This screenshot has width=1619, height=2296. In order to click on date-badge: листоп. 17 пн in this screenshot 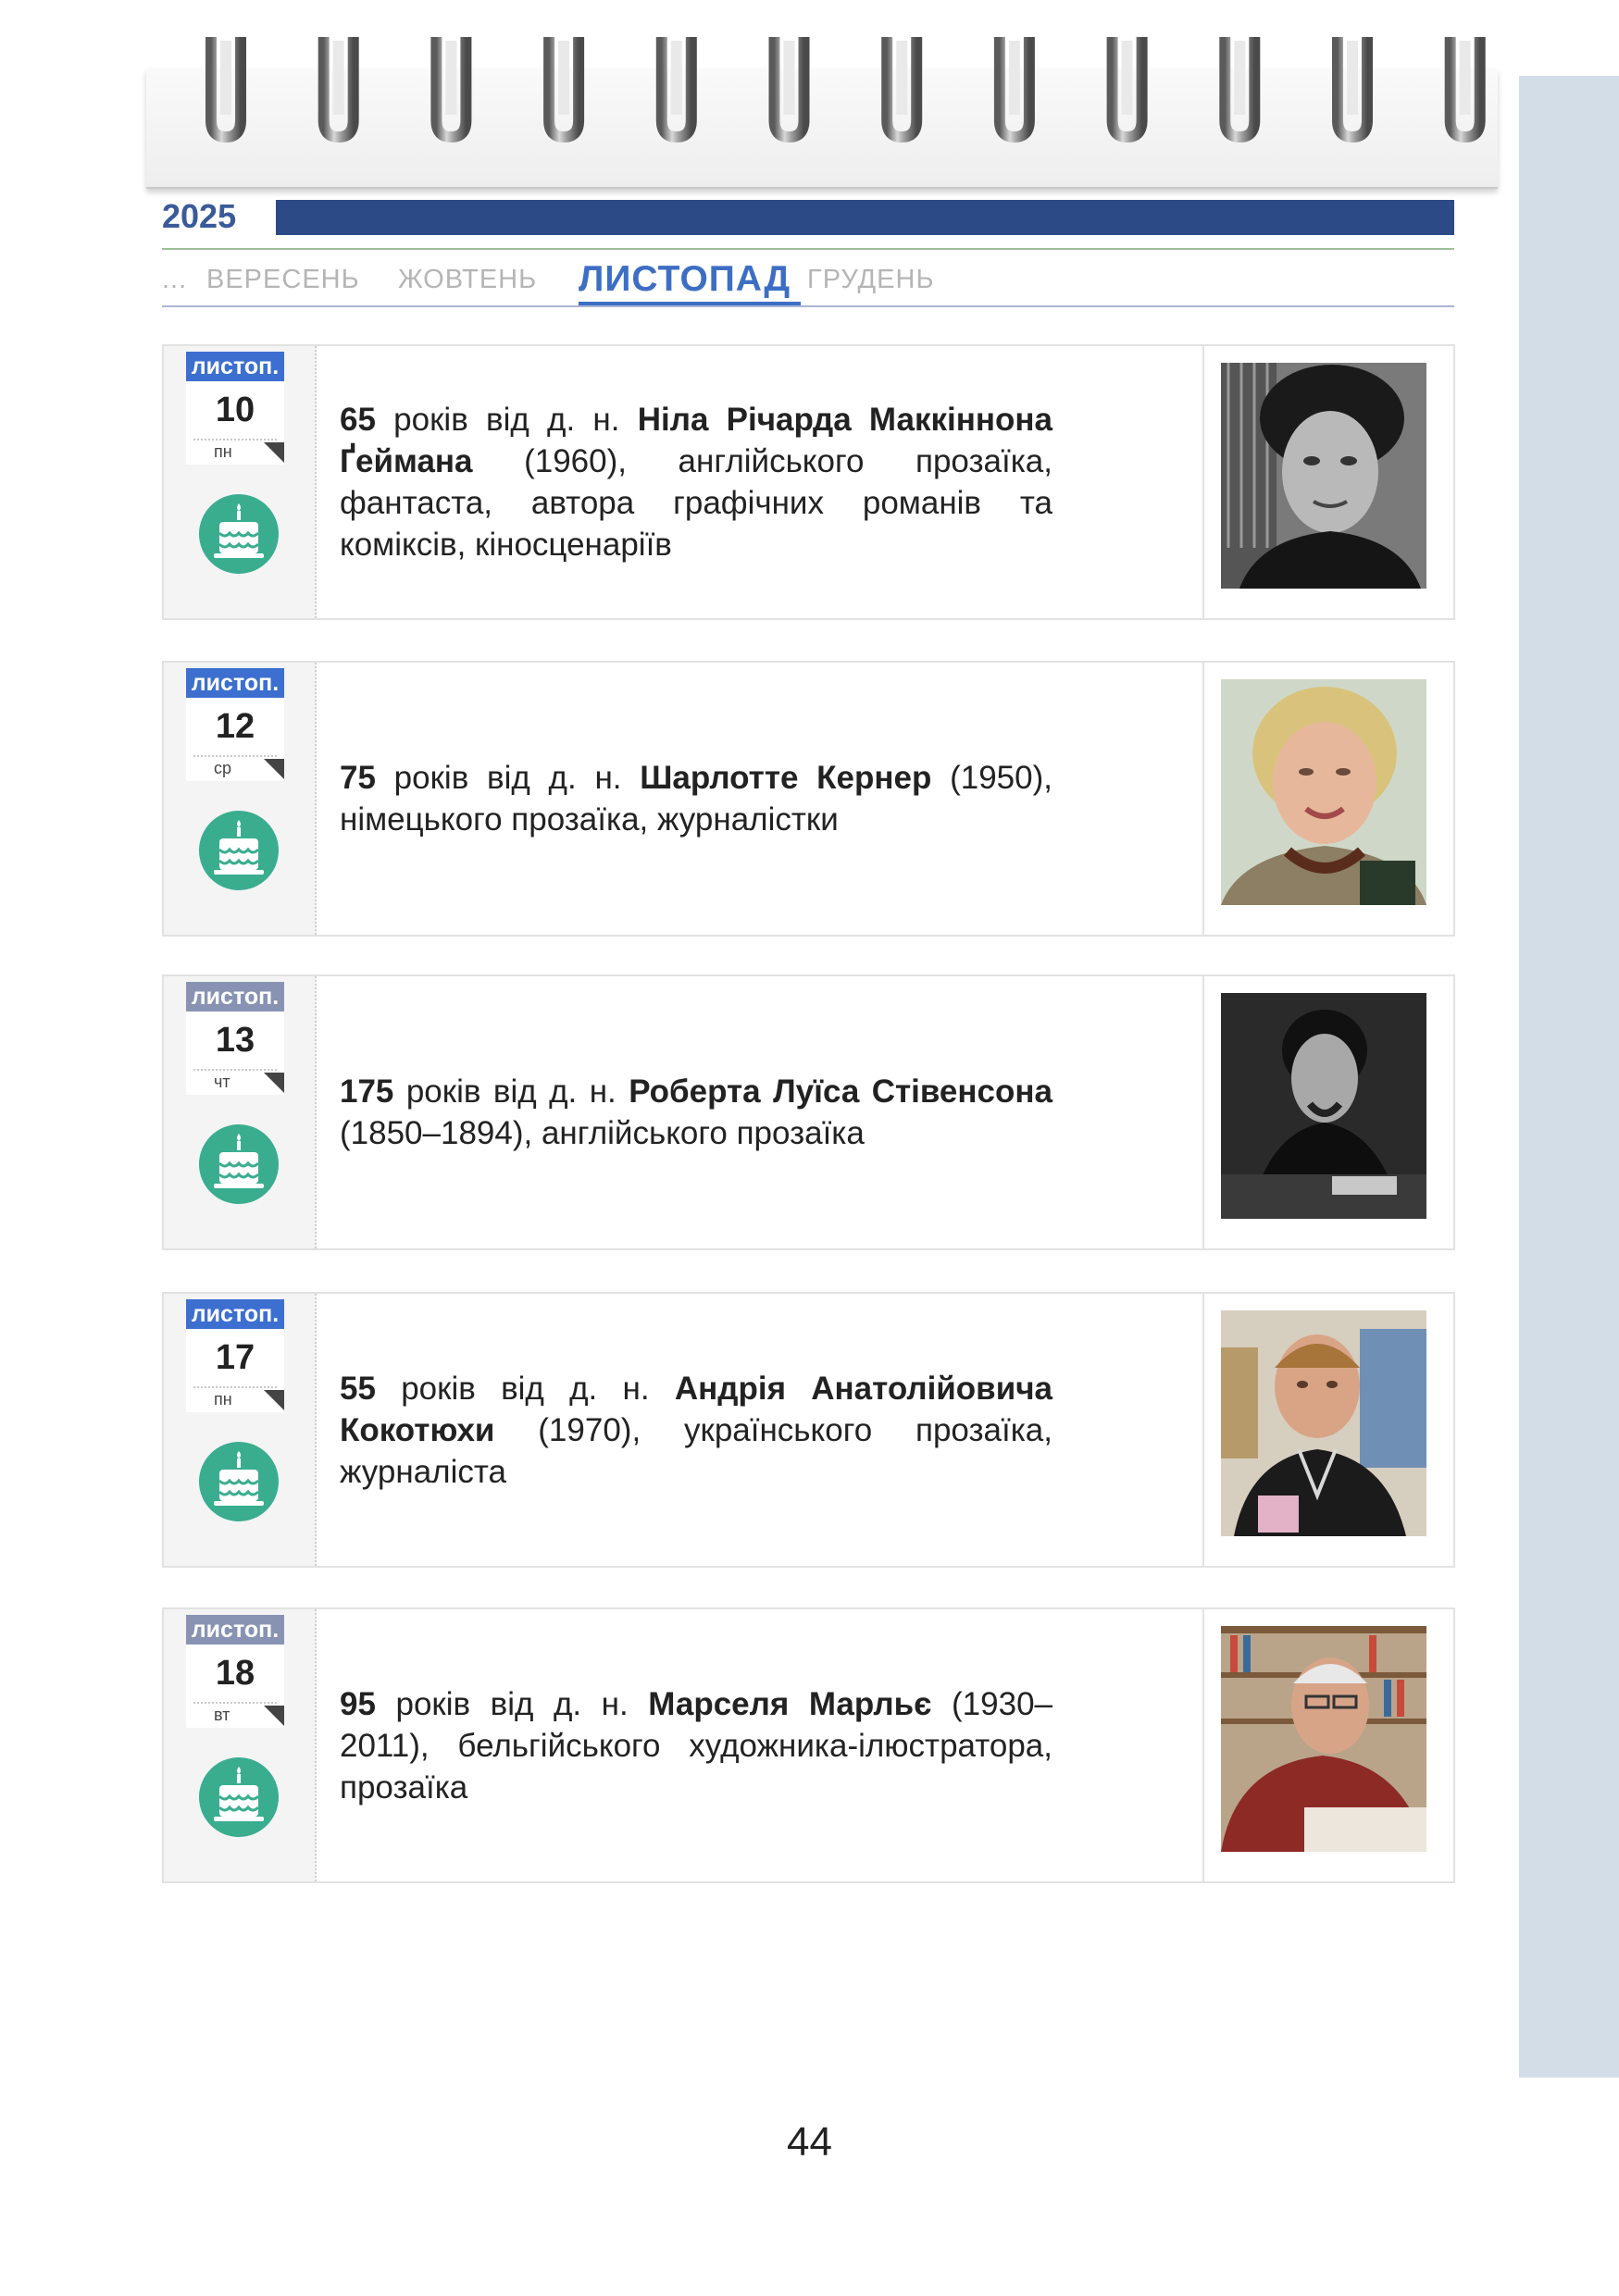, I will do `click(240, 1430)`.